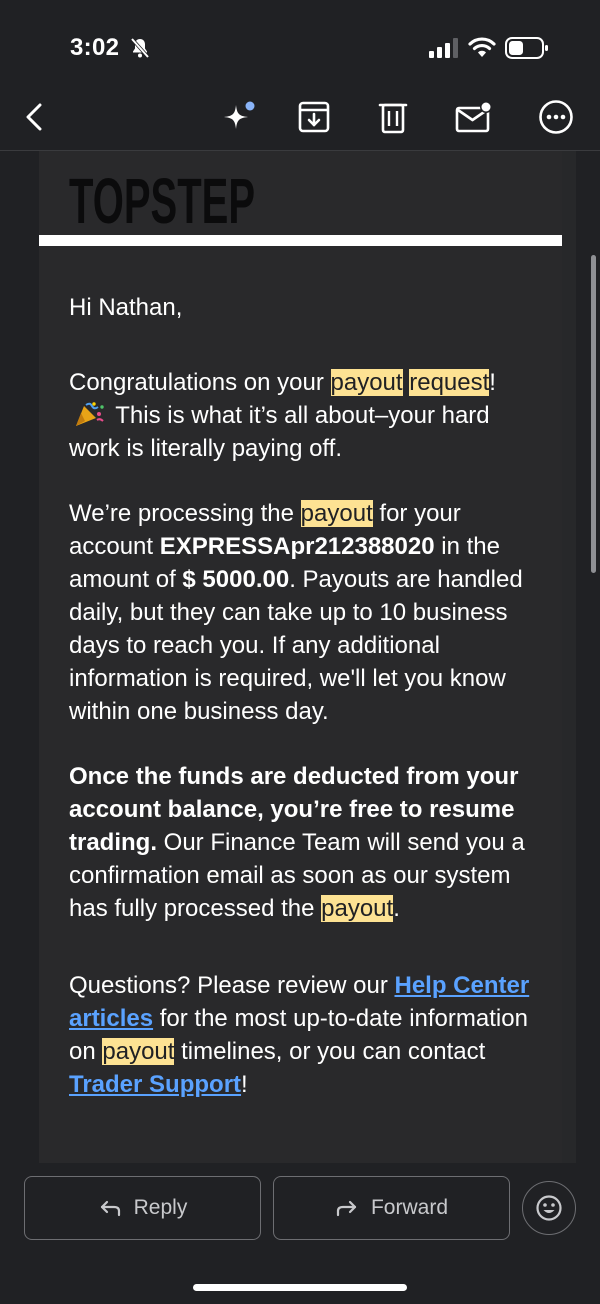 This screenshot has height=1304, width=600. I want to click on mark-unread-button, so click(474, 117).